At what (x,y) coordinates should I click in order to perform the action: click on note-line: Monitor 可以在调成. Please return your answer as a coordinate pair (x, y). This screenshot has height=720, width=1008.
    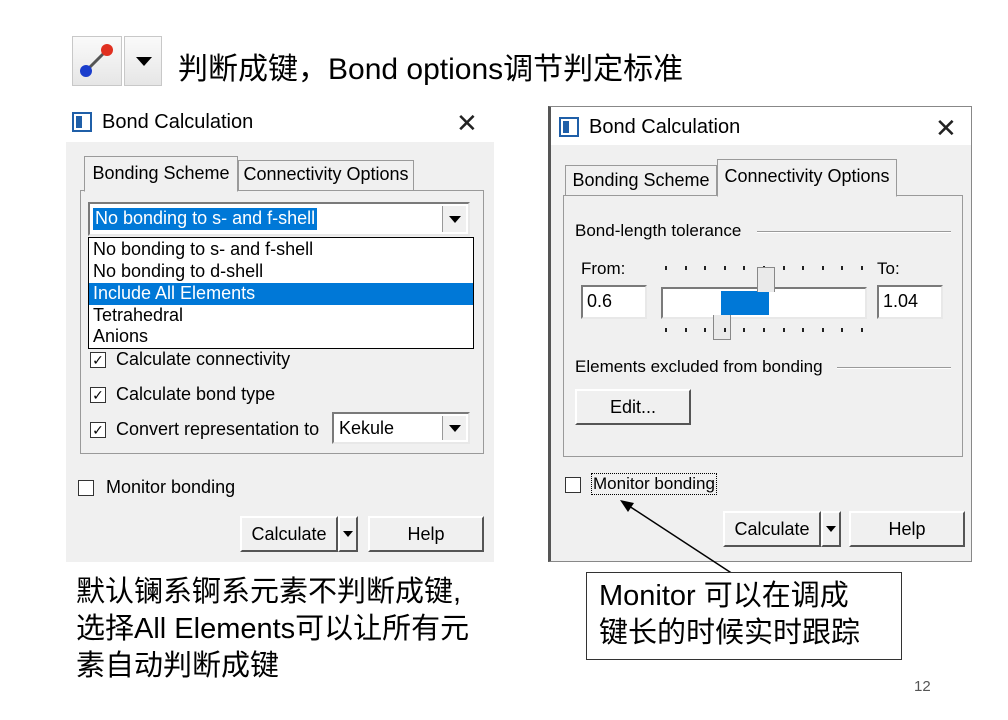
    Looking at the image, I should click on (724, 596).